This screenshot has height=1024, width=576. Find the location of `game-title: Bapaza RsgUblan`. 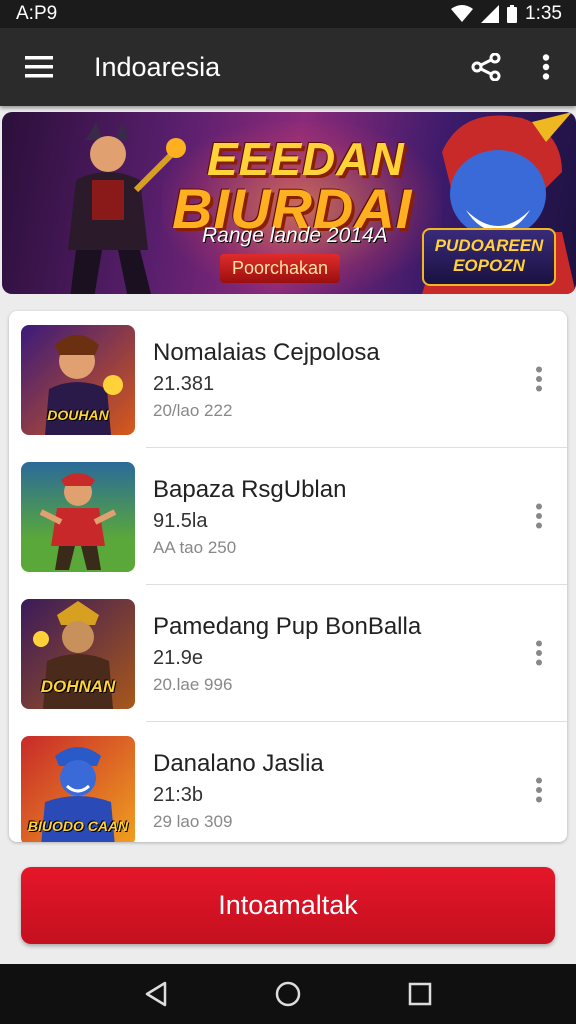

game-title: Bapaza RsgUblan is located at coordinates (250, 489).